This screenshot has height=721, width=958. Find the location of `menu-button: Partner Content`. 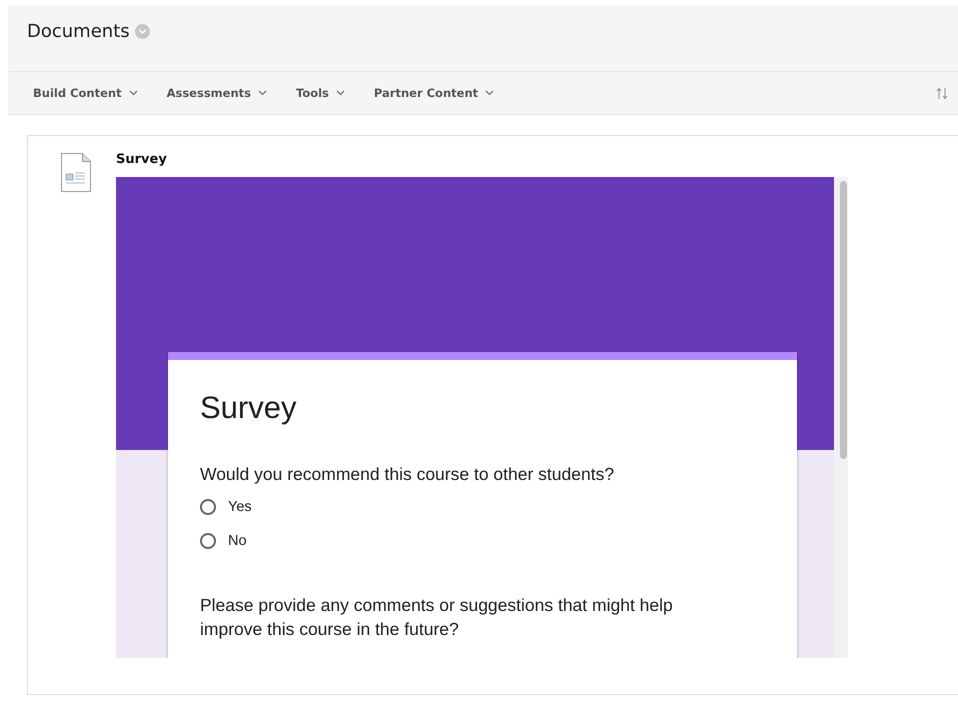

menu-button: Partner Content is located at coordinates (434, 93).